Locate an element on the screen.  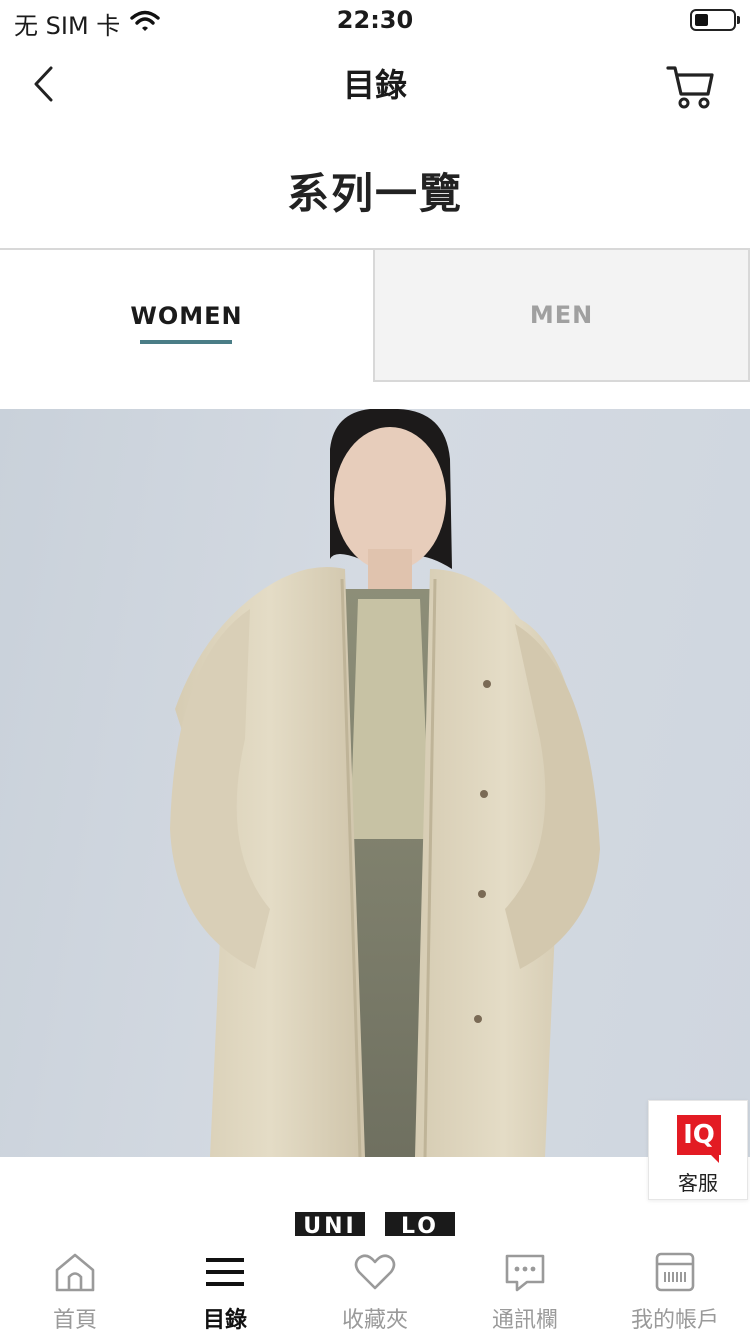
customer-service-label: 客服 is located at coordinates (698, 1183).